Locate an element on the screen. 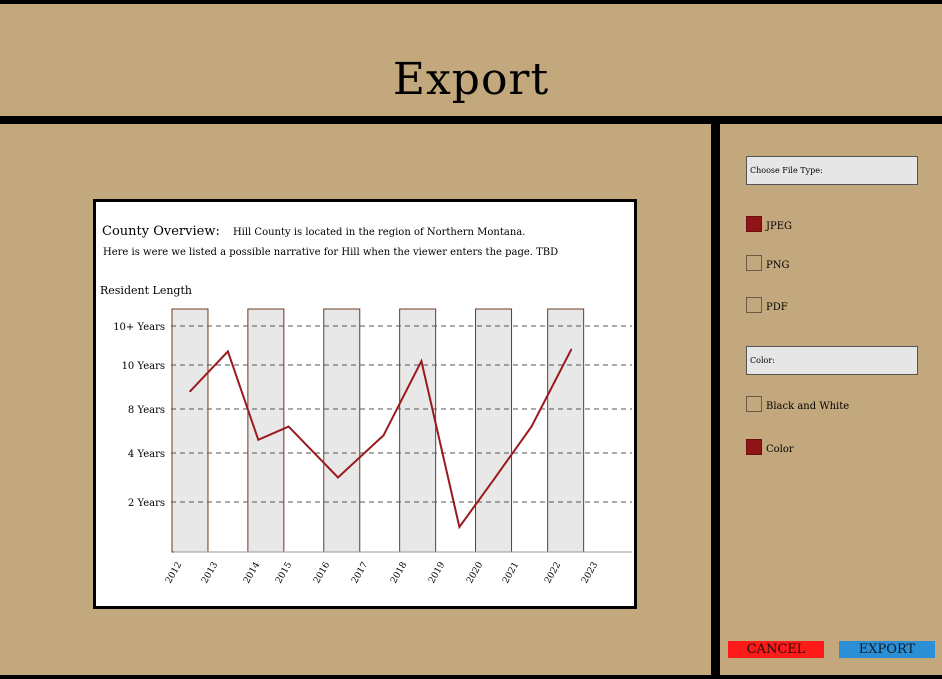  header-divider is located at coordinates (471, 120).